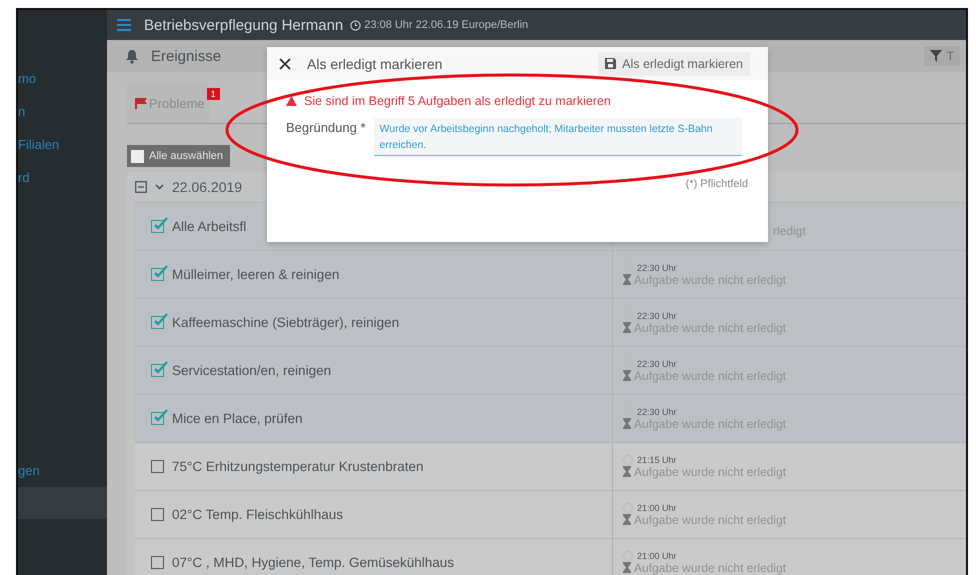 The height and width of the screenshot is (575, 976). Describe the element at coordinates (141, 187) in the screenshot. I see `collapse-icon` at that location.